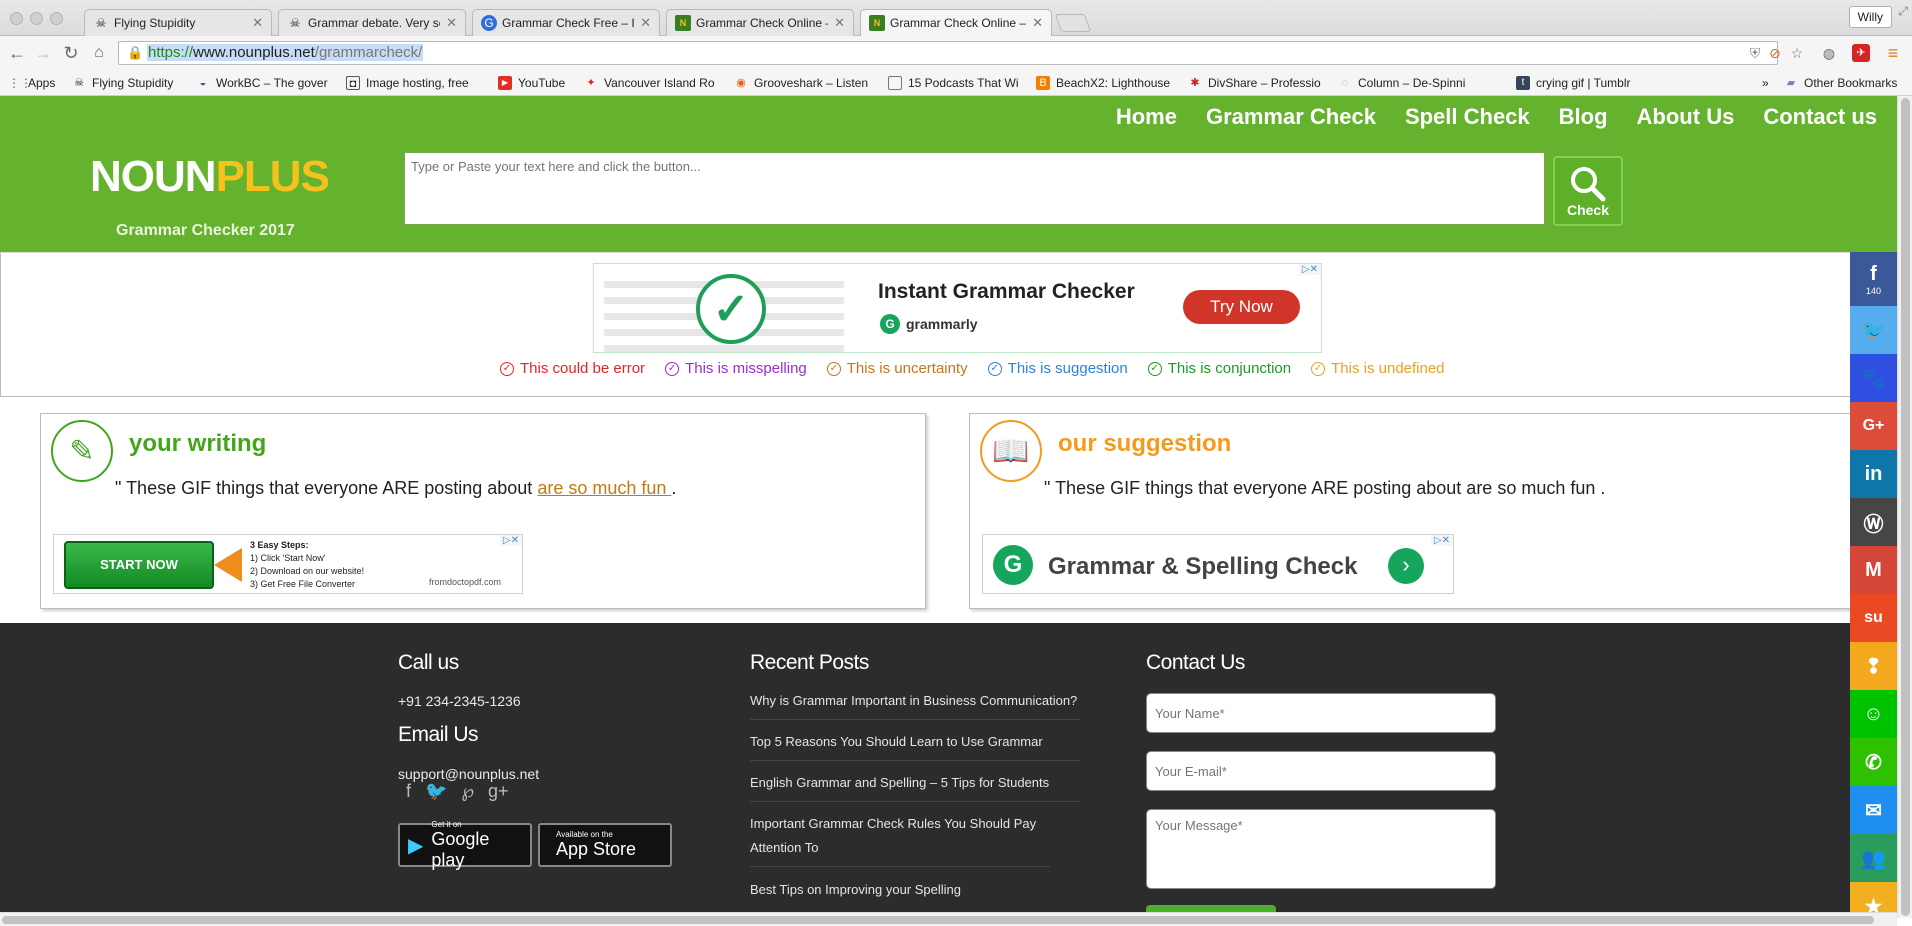  What do you see at coordinates (36, 18) in the screenshot?
I see `minimize-window-button` at bounding box center [36, 18].